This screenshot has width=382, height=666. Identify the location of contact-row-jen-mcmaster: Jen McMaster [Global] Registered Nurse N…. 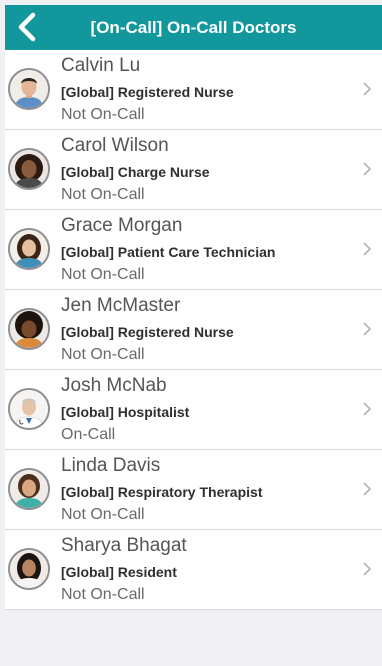
(193, 330).